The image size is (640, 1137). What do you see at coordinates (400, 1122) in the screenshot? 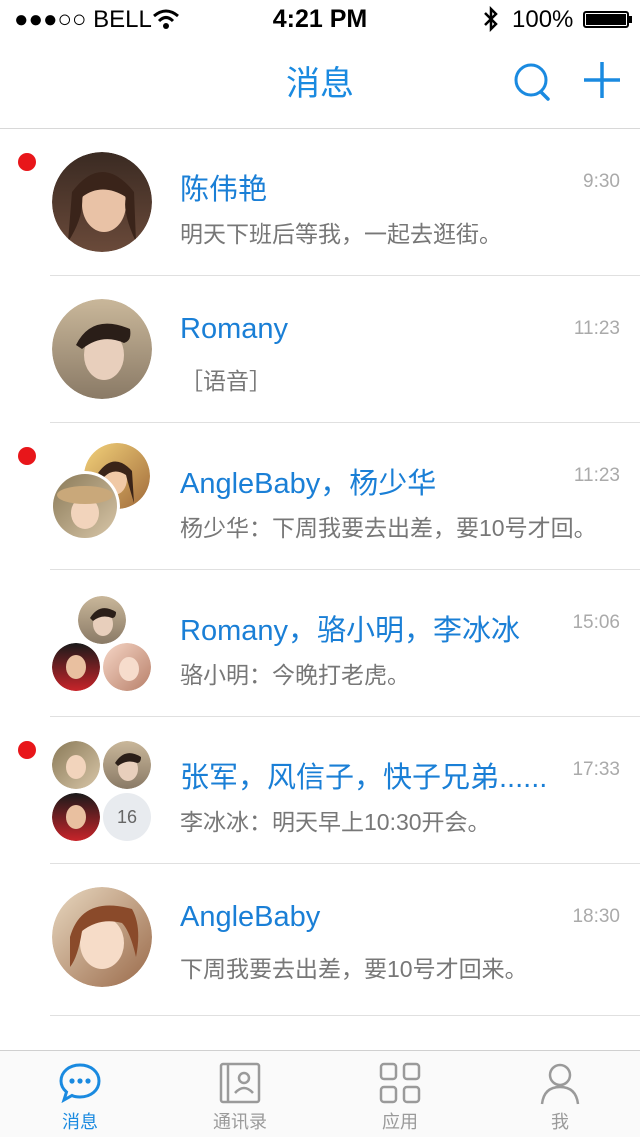
I see `tab-label: 应用` at bounding box center [400, 1122].